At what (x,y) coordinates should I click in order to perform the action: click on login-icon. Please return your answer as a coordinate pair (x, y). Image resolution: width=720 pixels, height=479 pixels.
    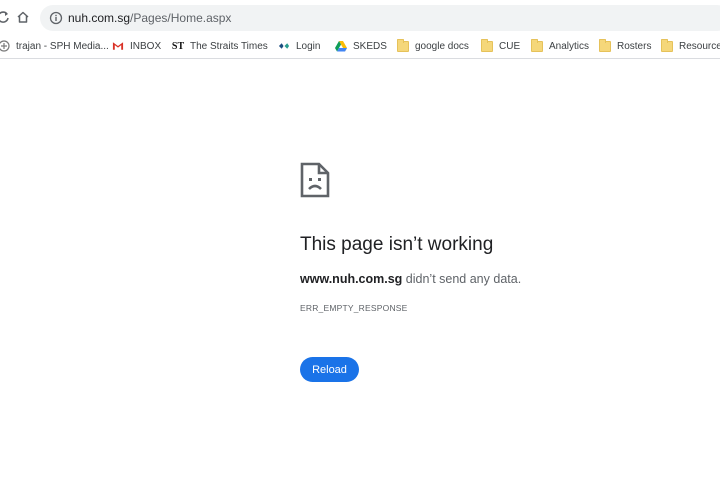
    Looking at the image, I should click on (284, 46).